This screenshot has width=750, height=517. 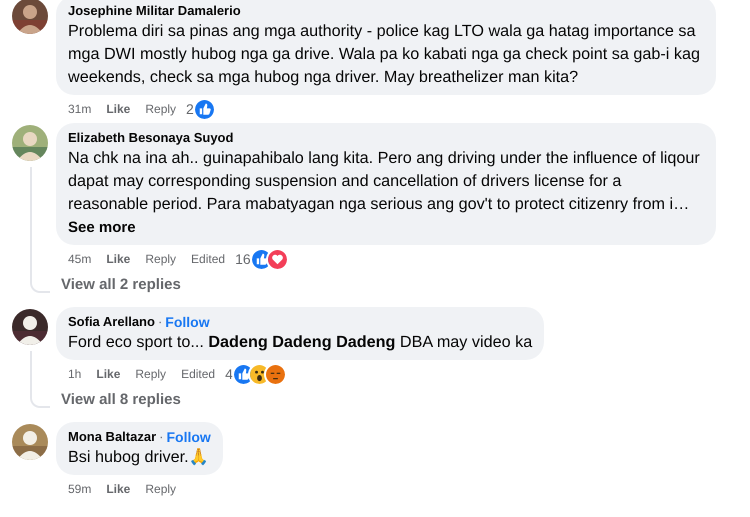 I want to click on see-more-link: See more, so click(x=102, y=227).